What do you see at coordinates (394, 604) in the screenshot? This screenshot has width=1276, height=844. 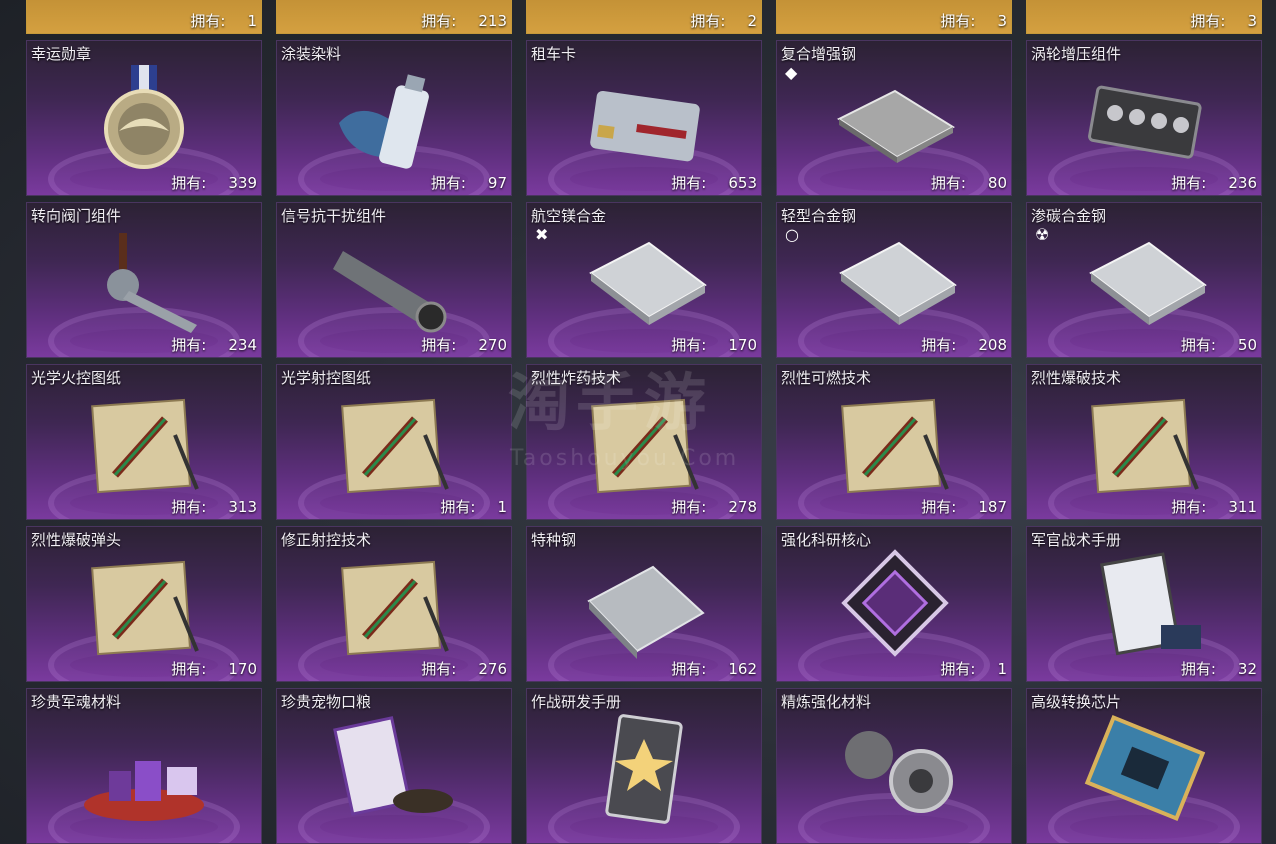 I see `item-card: 修正射控技术 拥有: 276` at bounding box center [394, 604].